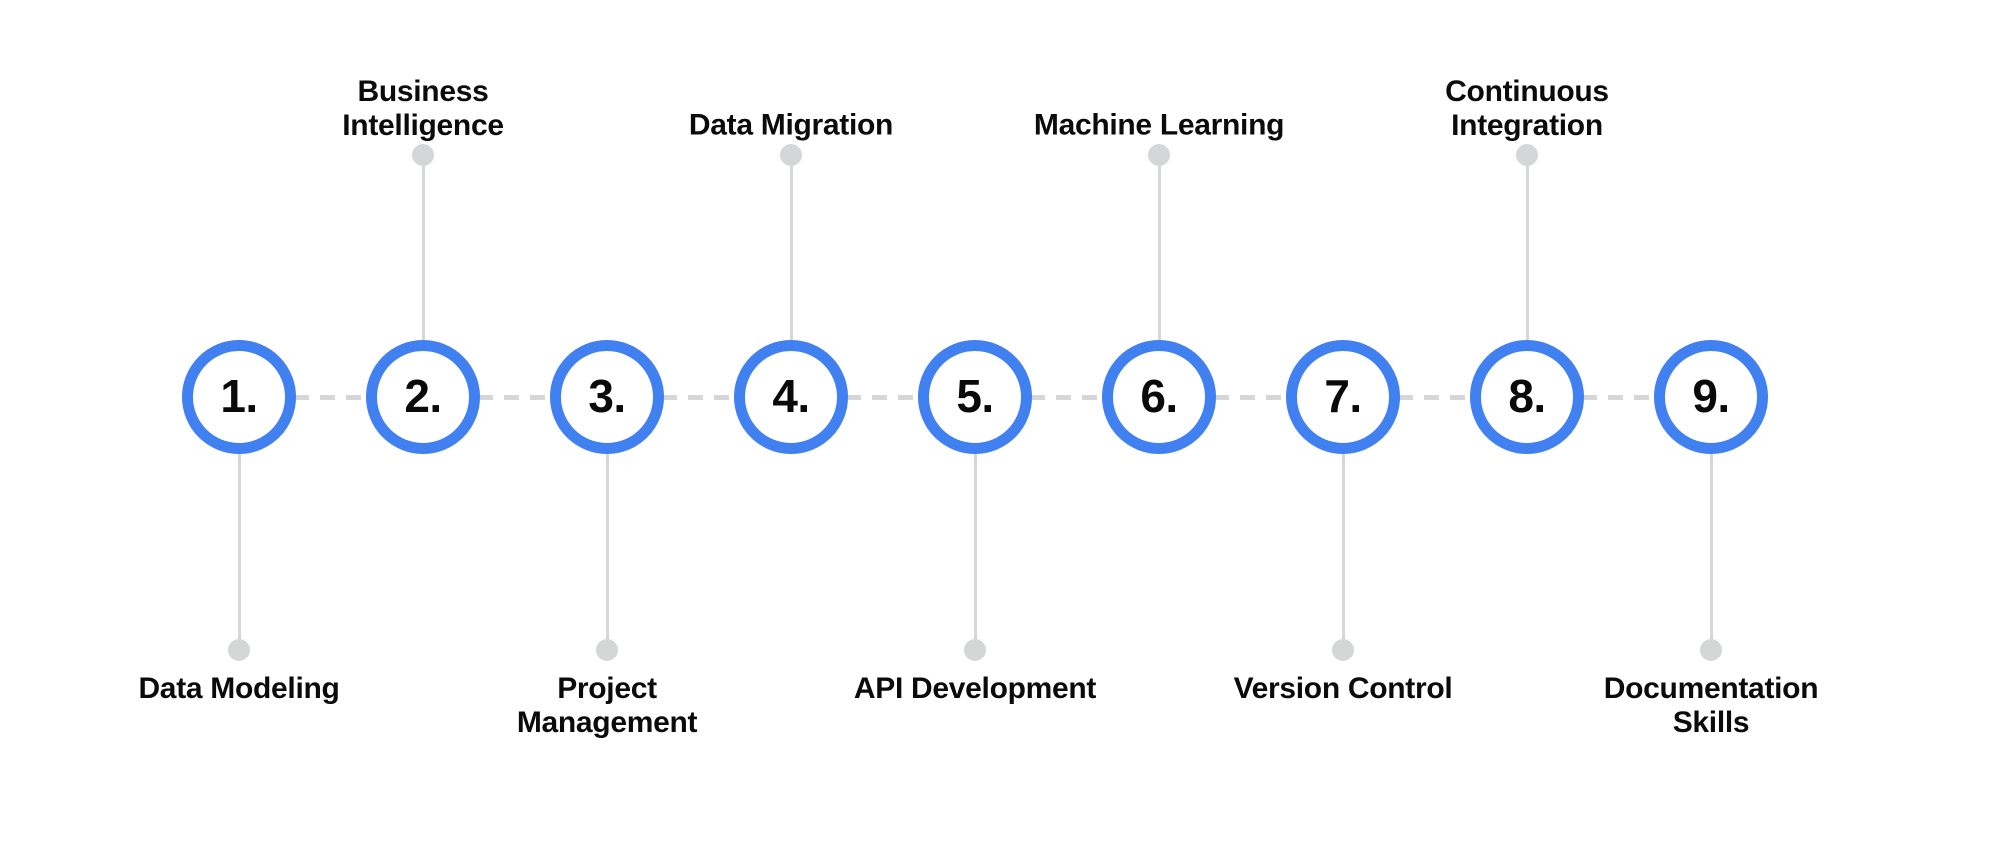 The height and width of the screenshot is (848, 2000). I want to click on step-label-6: Machine Learning, so click(1159, 125).